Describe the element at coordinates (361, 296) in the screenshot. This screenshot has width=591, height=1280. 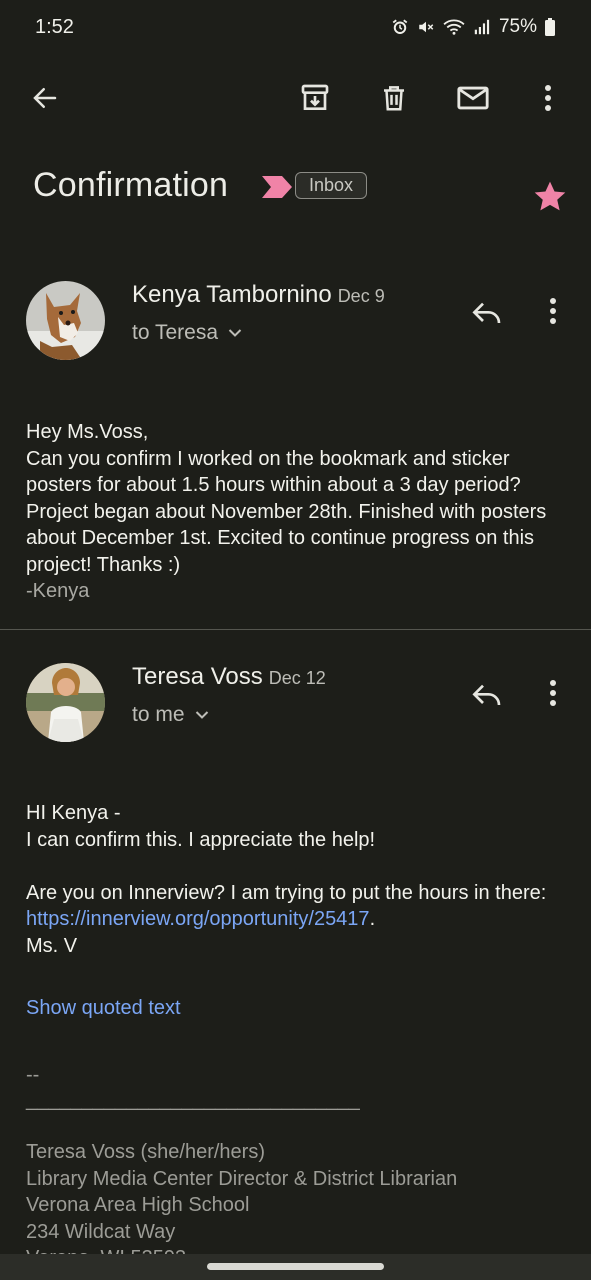
I see `message-date: Dec 9` at that location.